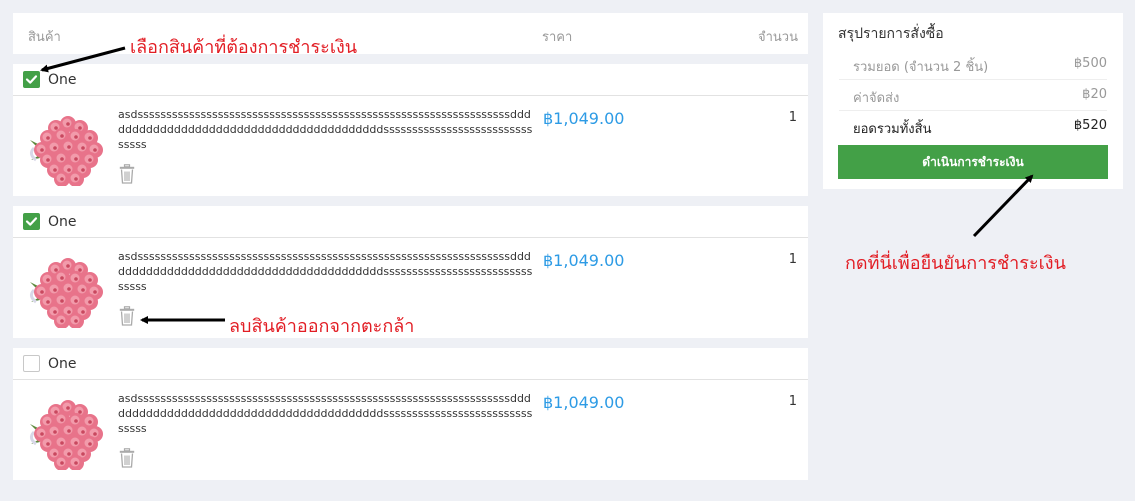 The width and height of the screenshot is (1135, 501). What do you see at coordinates (44, 37) in the screenshot?
I see `column-header-product: สินค้า` at bounding box center [44, 37].